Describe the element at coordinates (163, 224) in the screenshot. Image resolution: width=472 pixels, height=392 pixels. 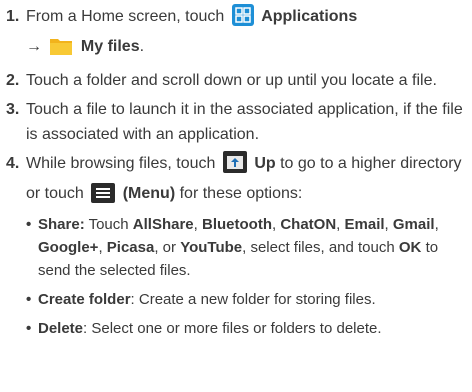
I see `allshare-label: AllShare` at that location.